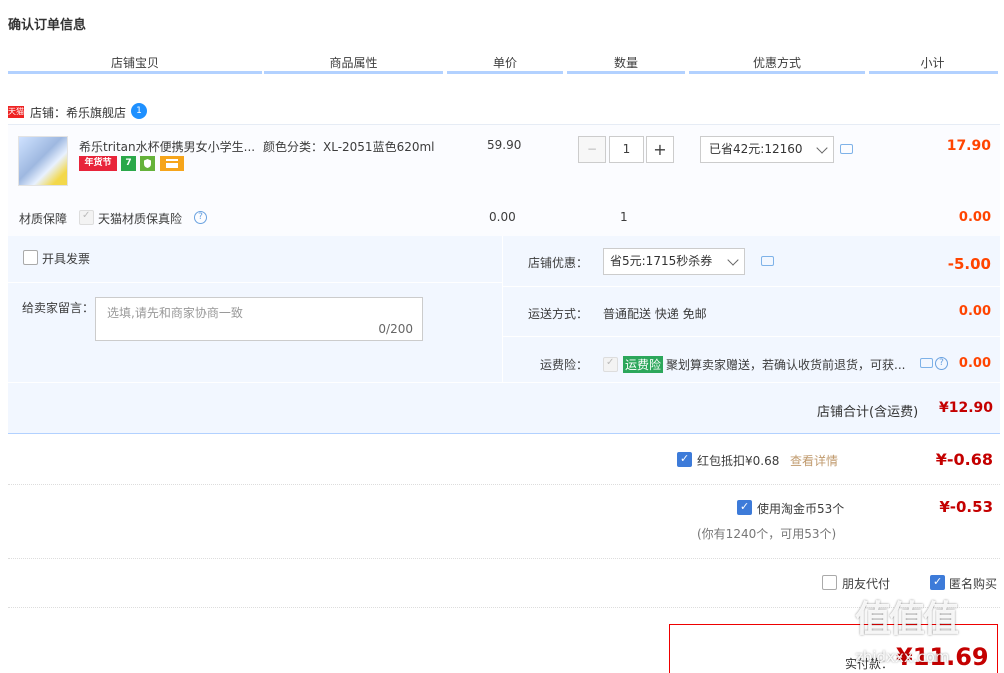 The height and width of the screenshot is (673, 1004). I want to click on watermark-text: zhidxxx.com, so click(902, 657).